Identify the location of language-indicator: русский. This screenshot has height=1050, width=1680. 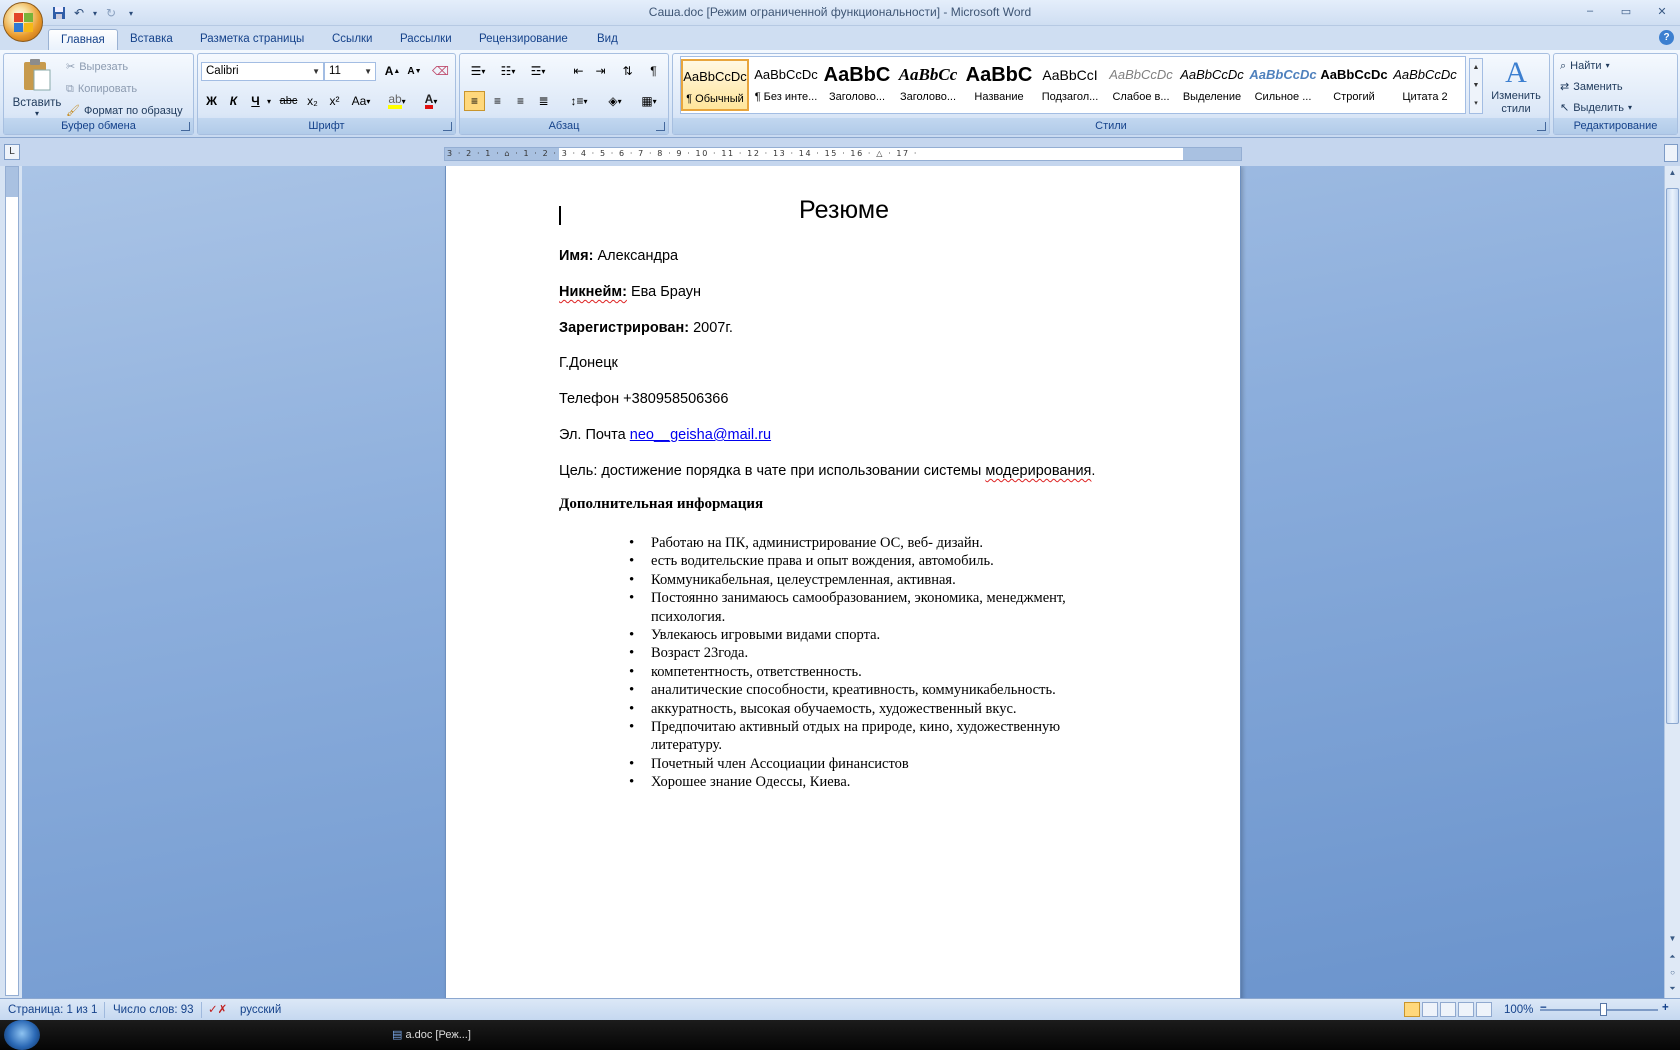
(260, 1010).